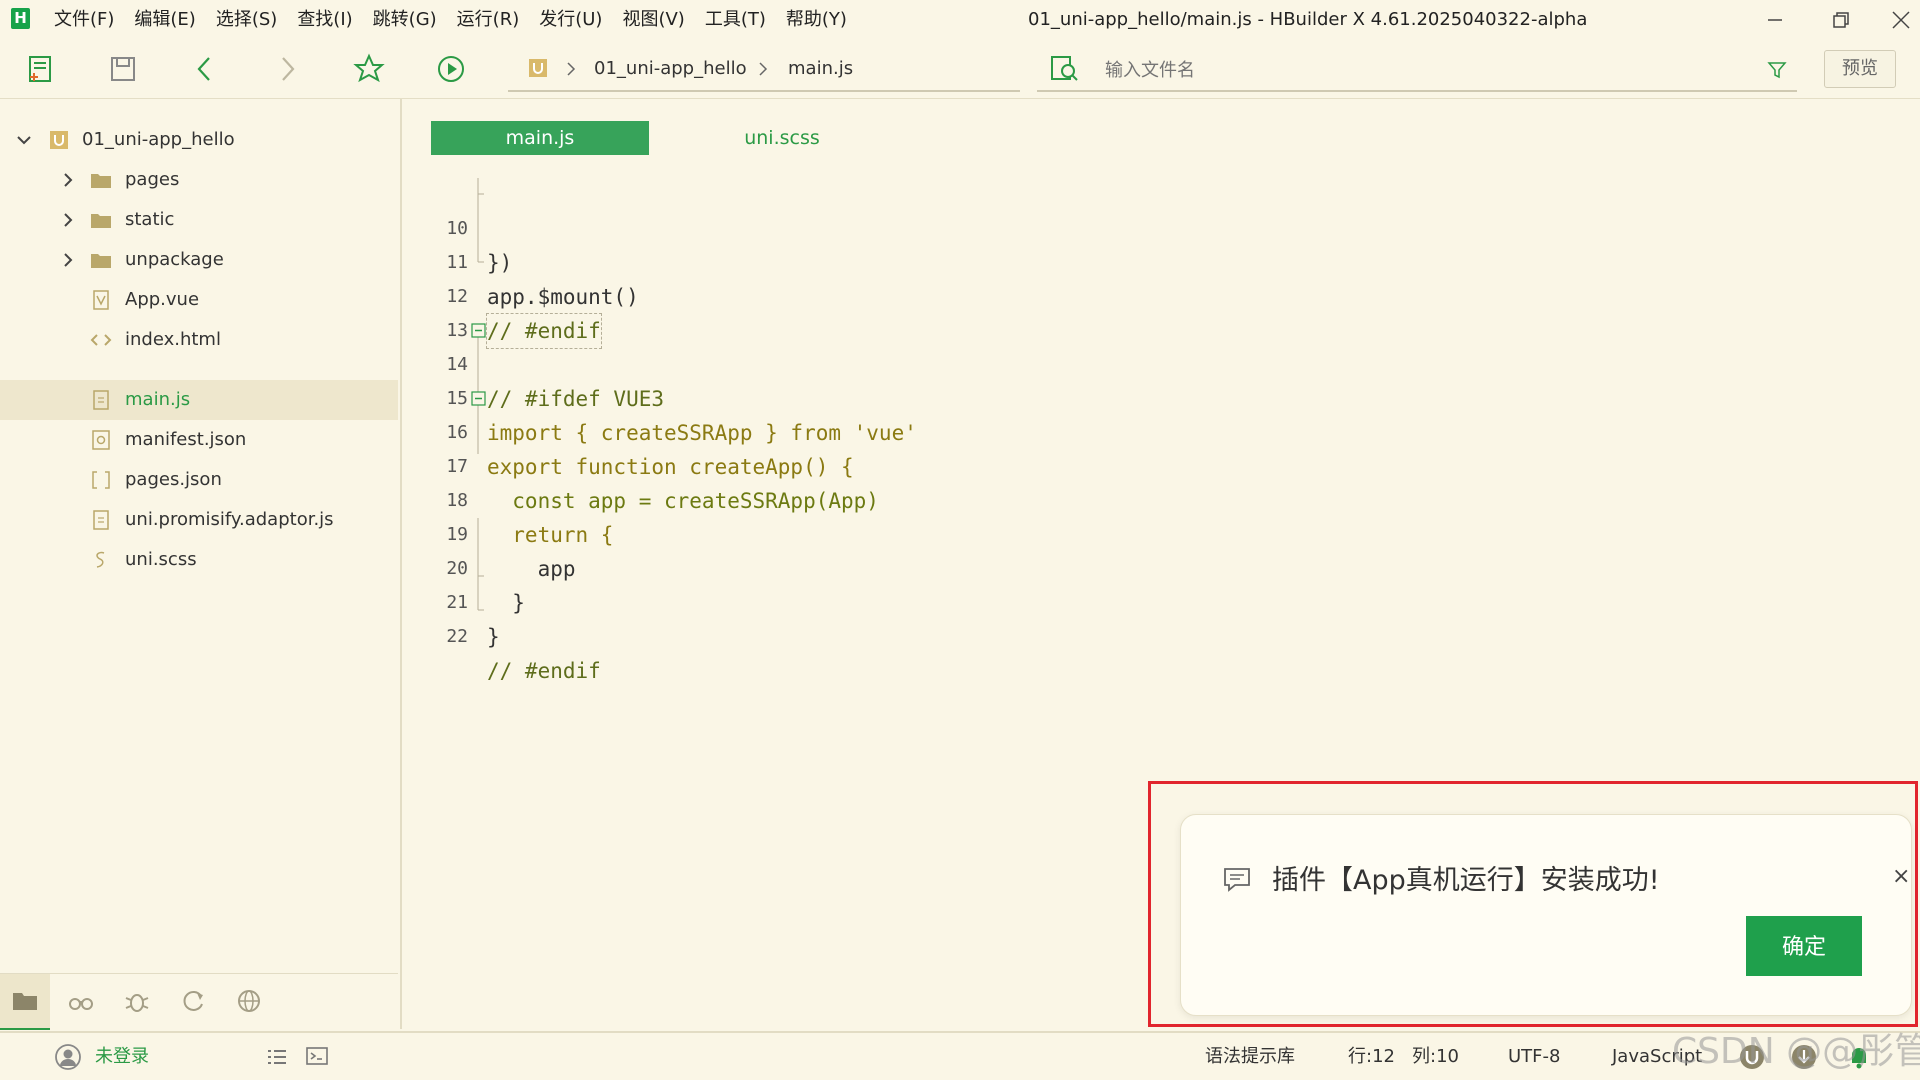  I want to click on globe-icon, so click(249, 1001).